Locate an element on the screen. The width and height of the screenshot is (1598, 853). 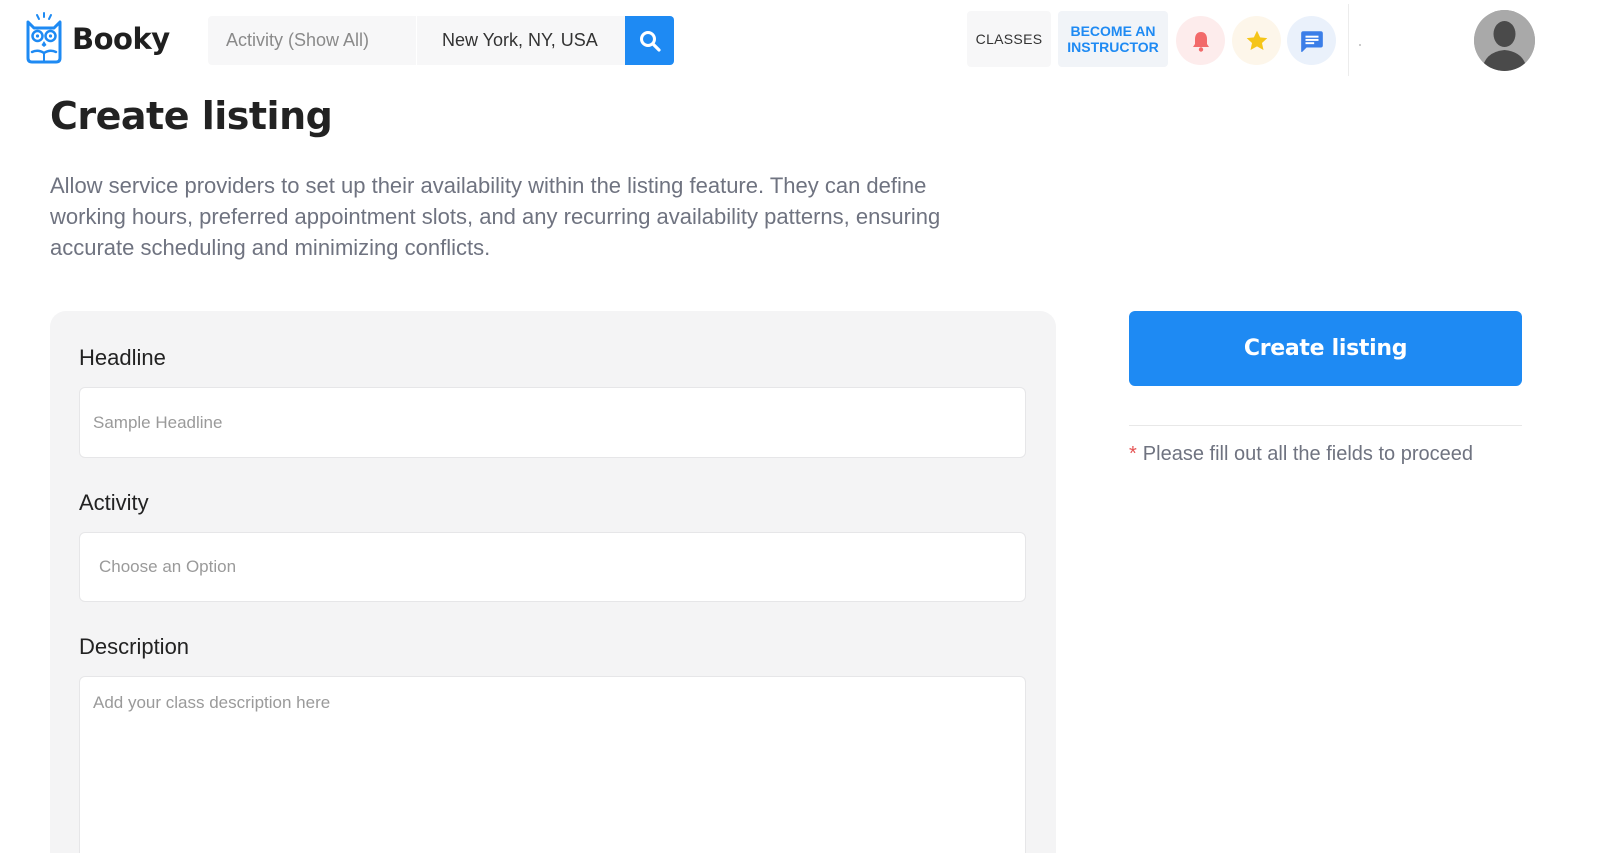
top-navbar: Booky CLASSES BECOME AN INSTRUCTOR is located at coordinates (799, 41).